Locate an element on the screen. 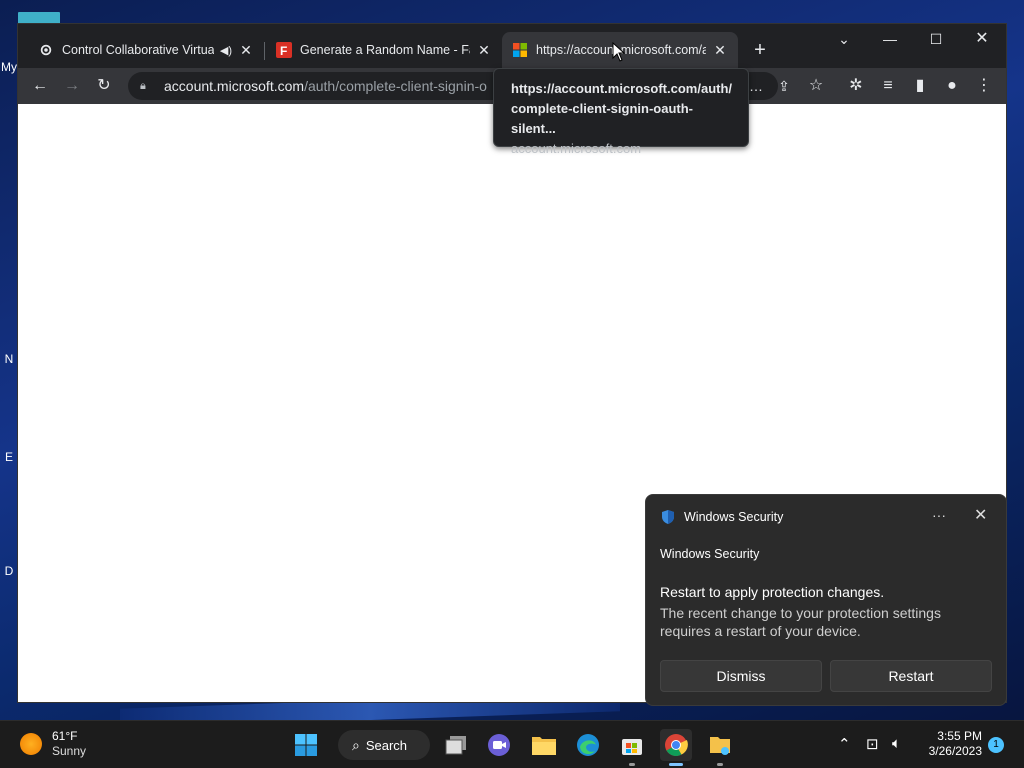  media-control-icon: ≡ is located at coordinates (888, 86).